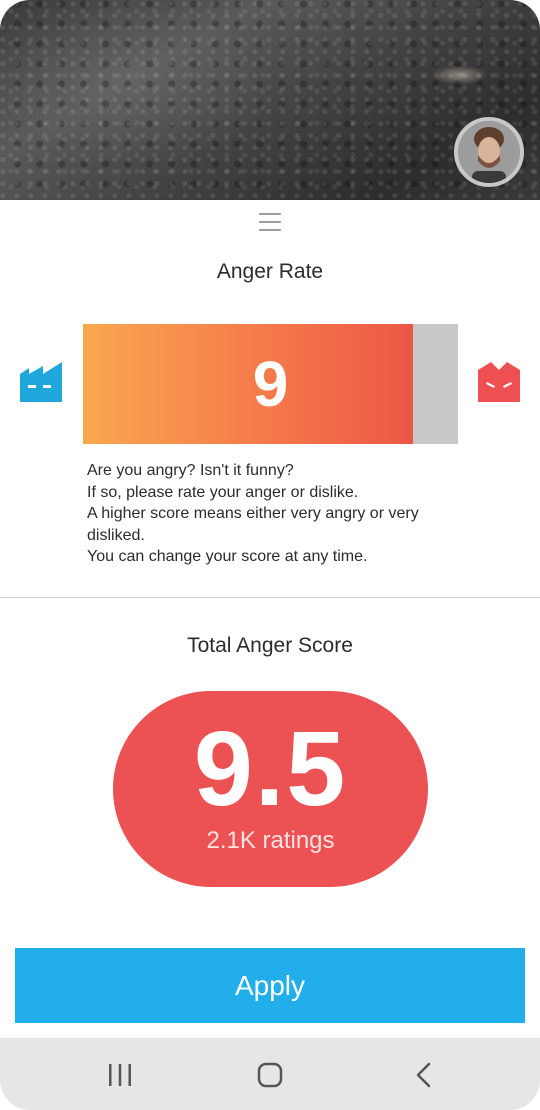  What do you see at coordinates (270, 645) in the screenshot?
I see `total-score-title: Total Anger Score` at bounding box center [270, 645].